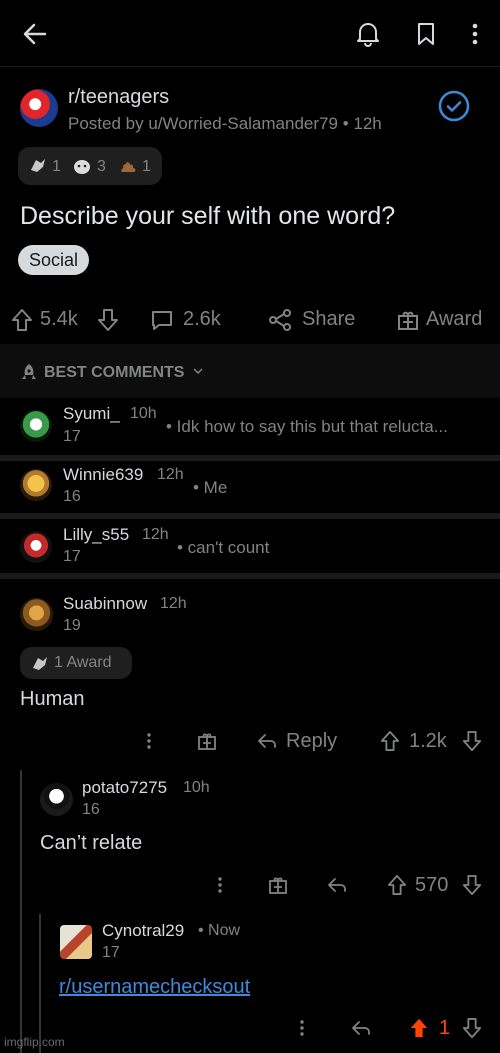 The image size is (500, 1053). Describe the element at coordinates (101, 166) in the screenshot. I see `award-count: 3` at that location.